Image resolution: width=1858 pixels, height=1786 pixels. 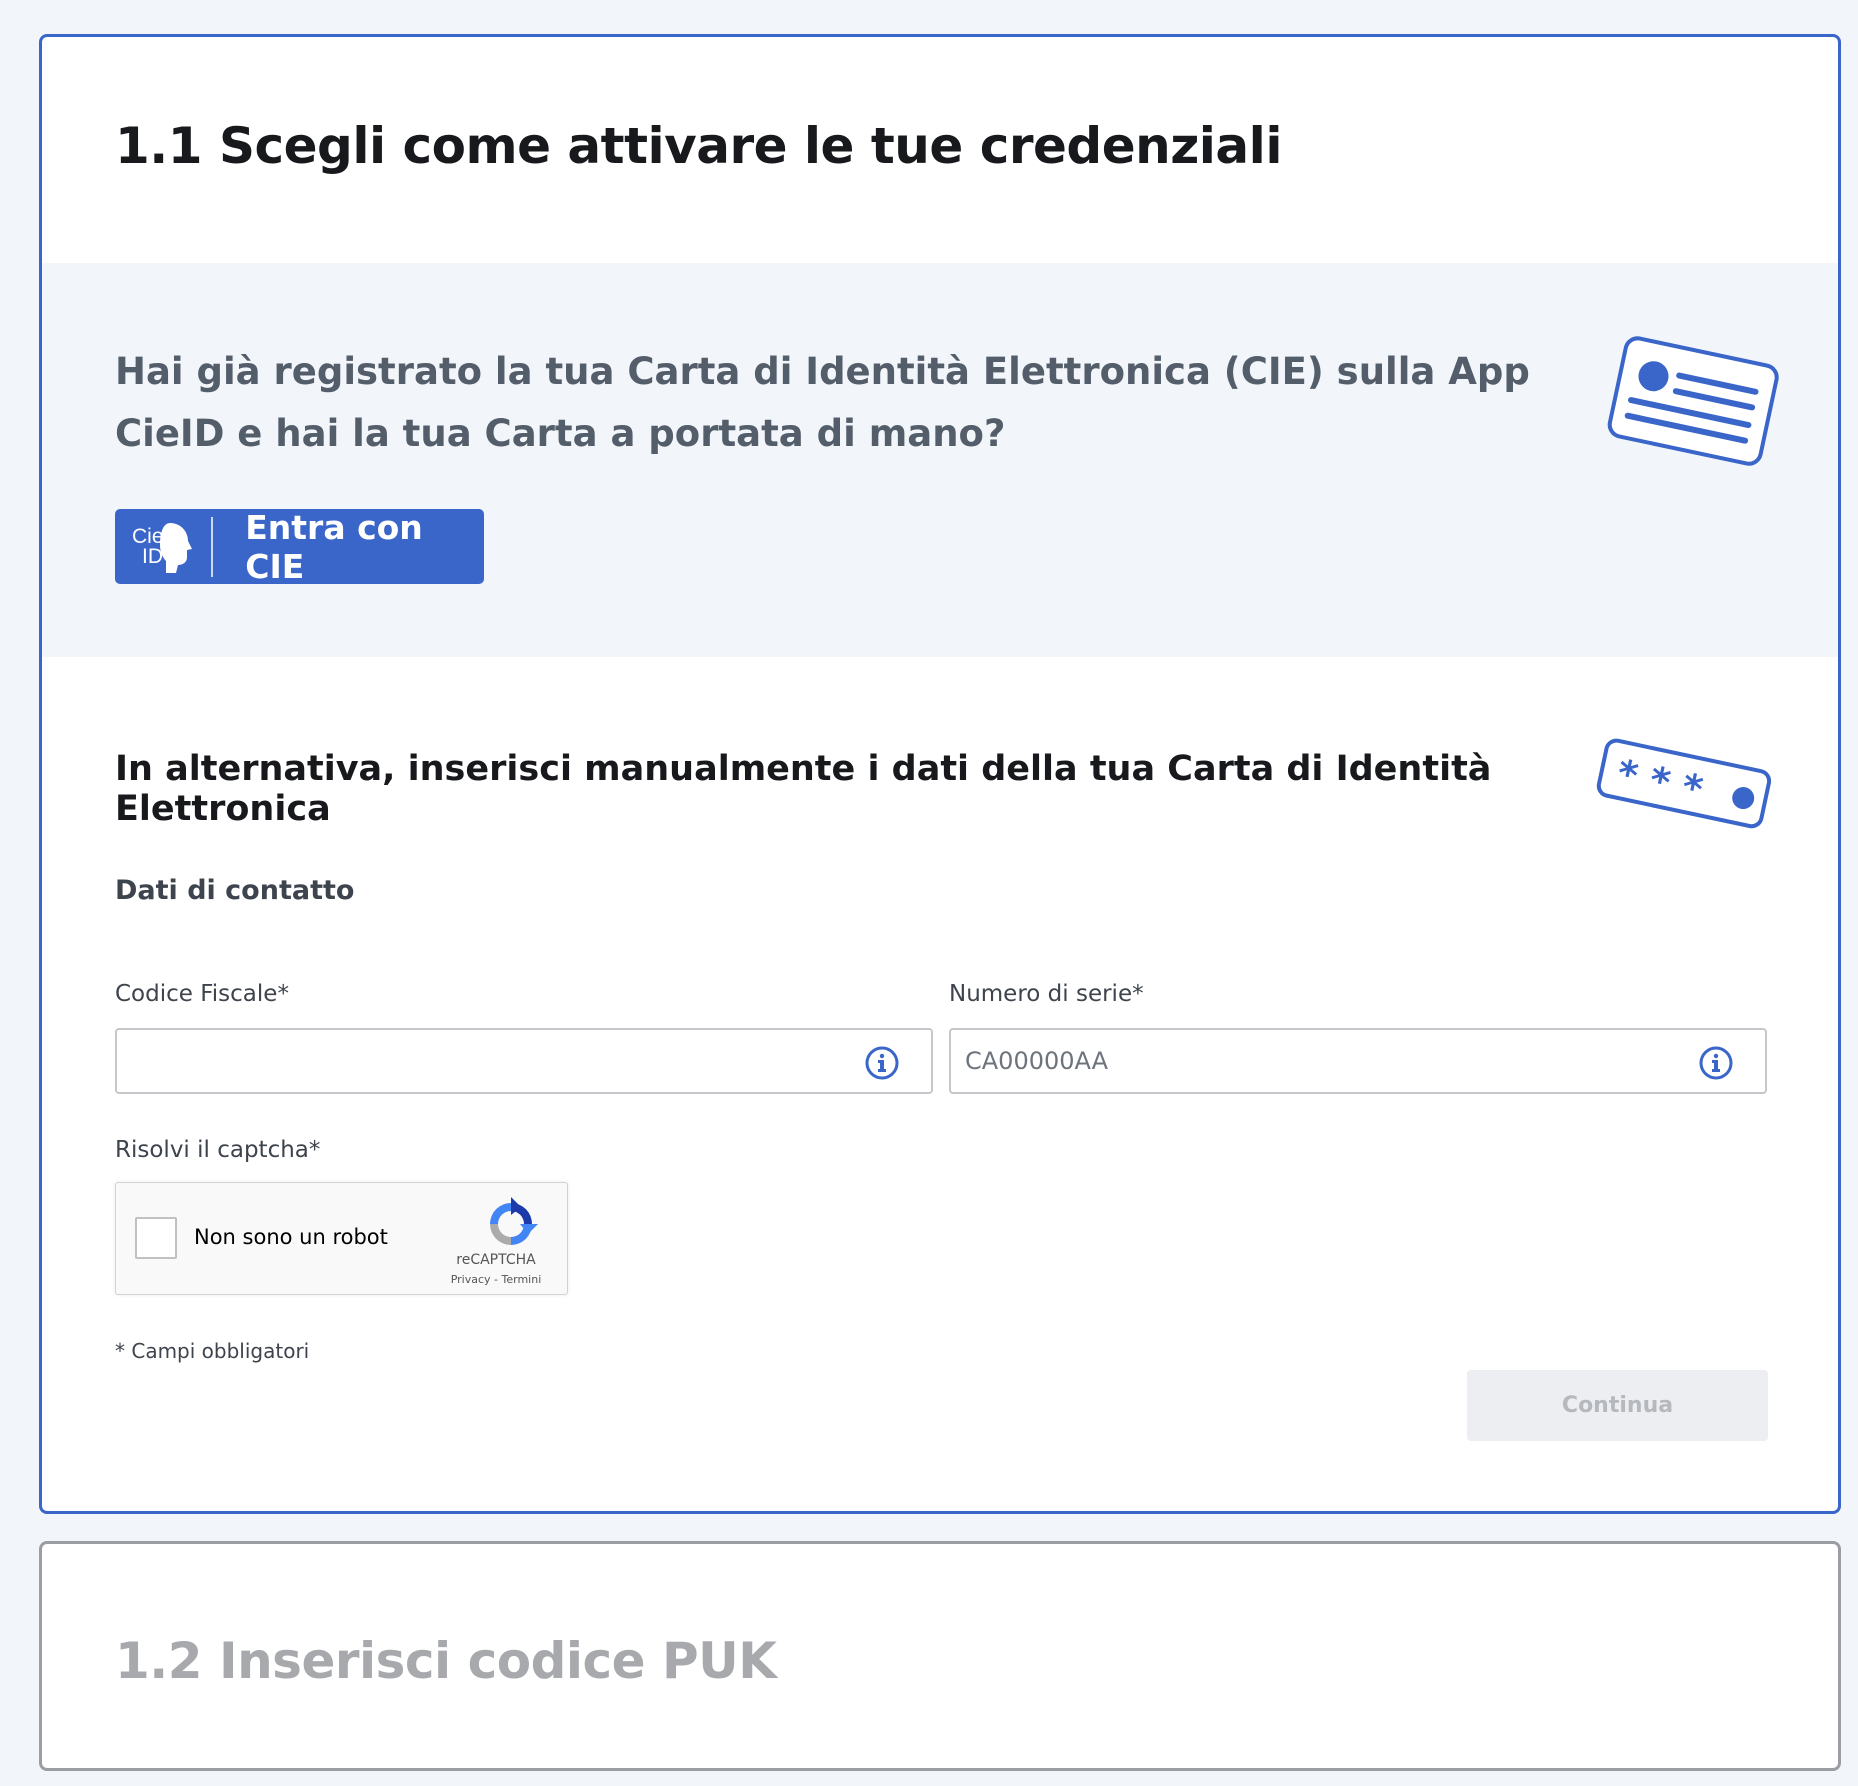 I want to click on recaptcha-privacy-terms-link: Privacy - Termini, so click(x=496, y=1279).